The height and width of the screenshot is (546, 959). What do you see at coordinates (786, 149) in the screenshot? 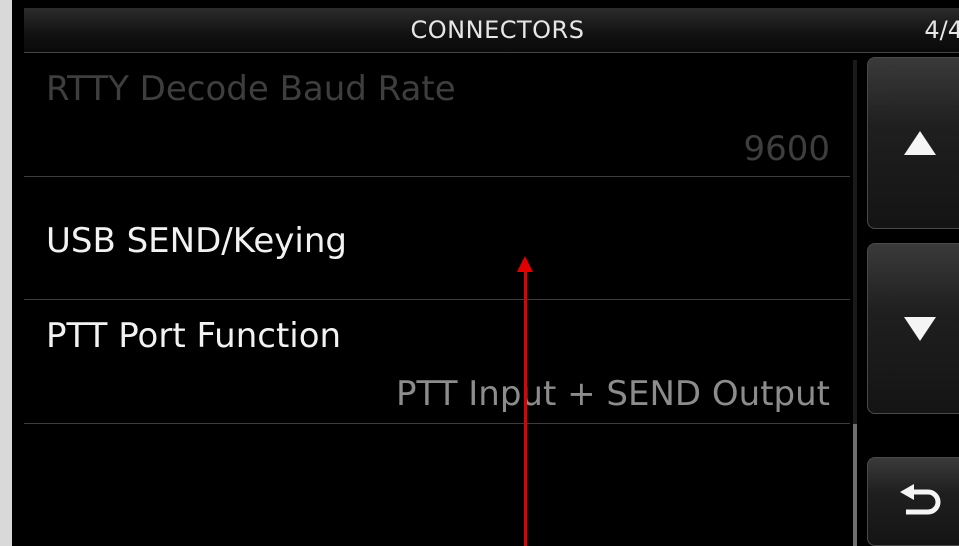
I see `menu-item-value: 9600` at bounding box center [786, 149].